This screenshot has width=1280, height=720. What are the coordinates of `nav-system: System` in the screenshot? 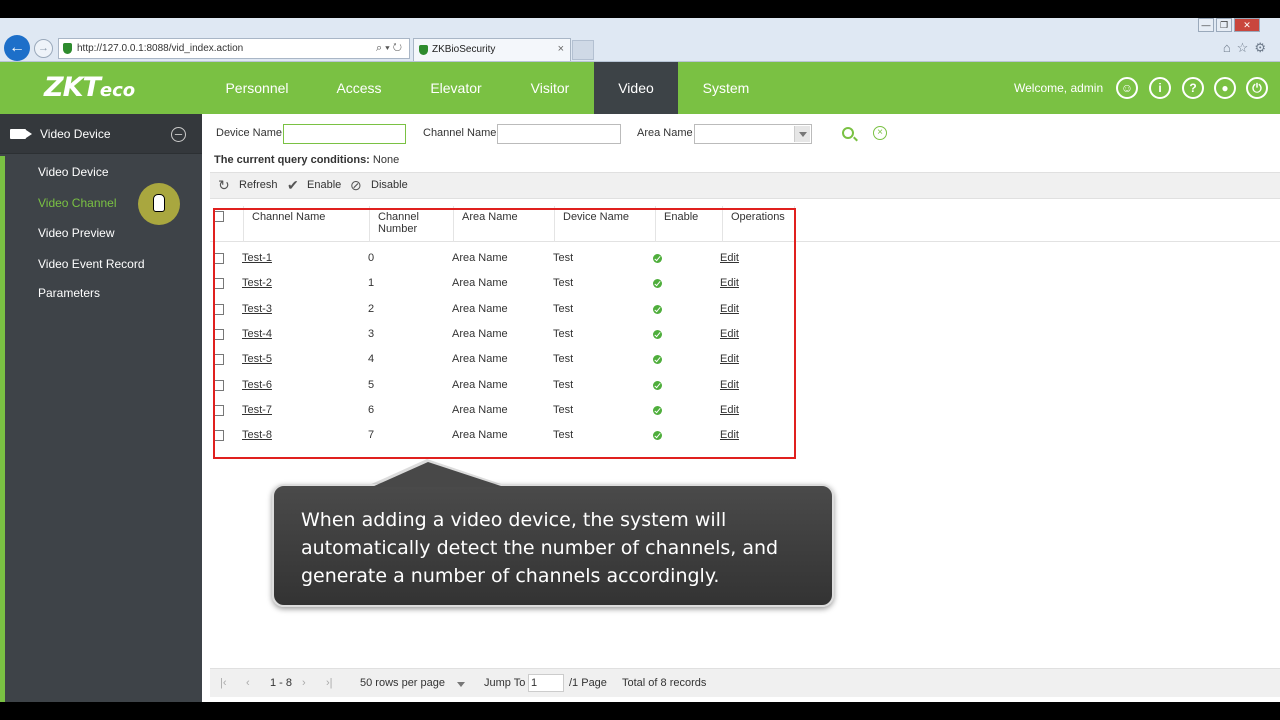 It's located at (726, 88).